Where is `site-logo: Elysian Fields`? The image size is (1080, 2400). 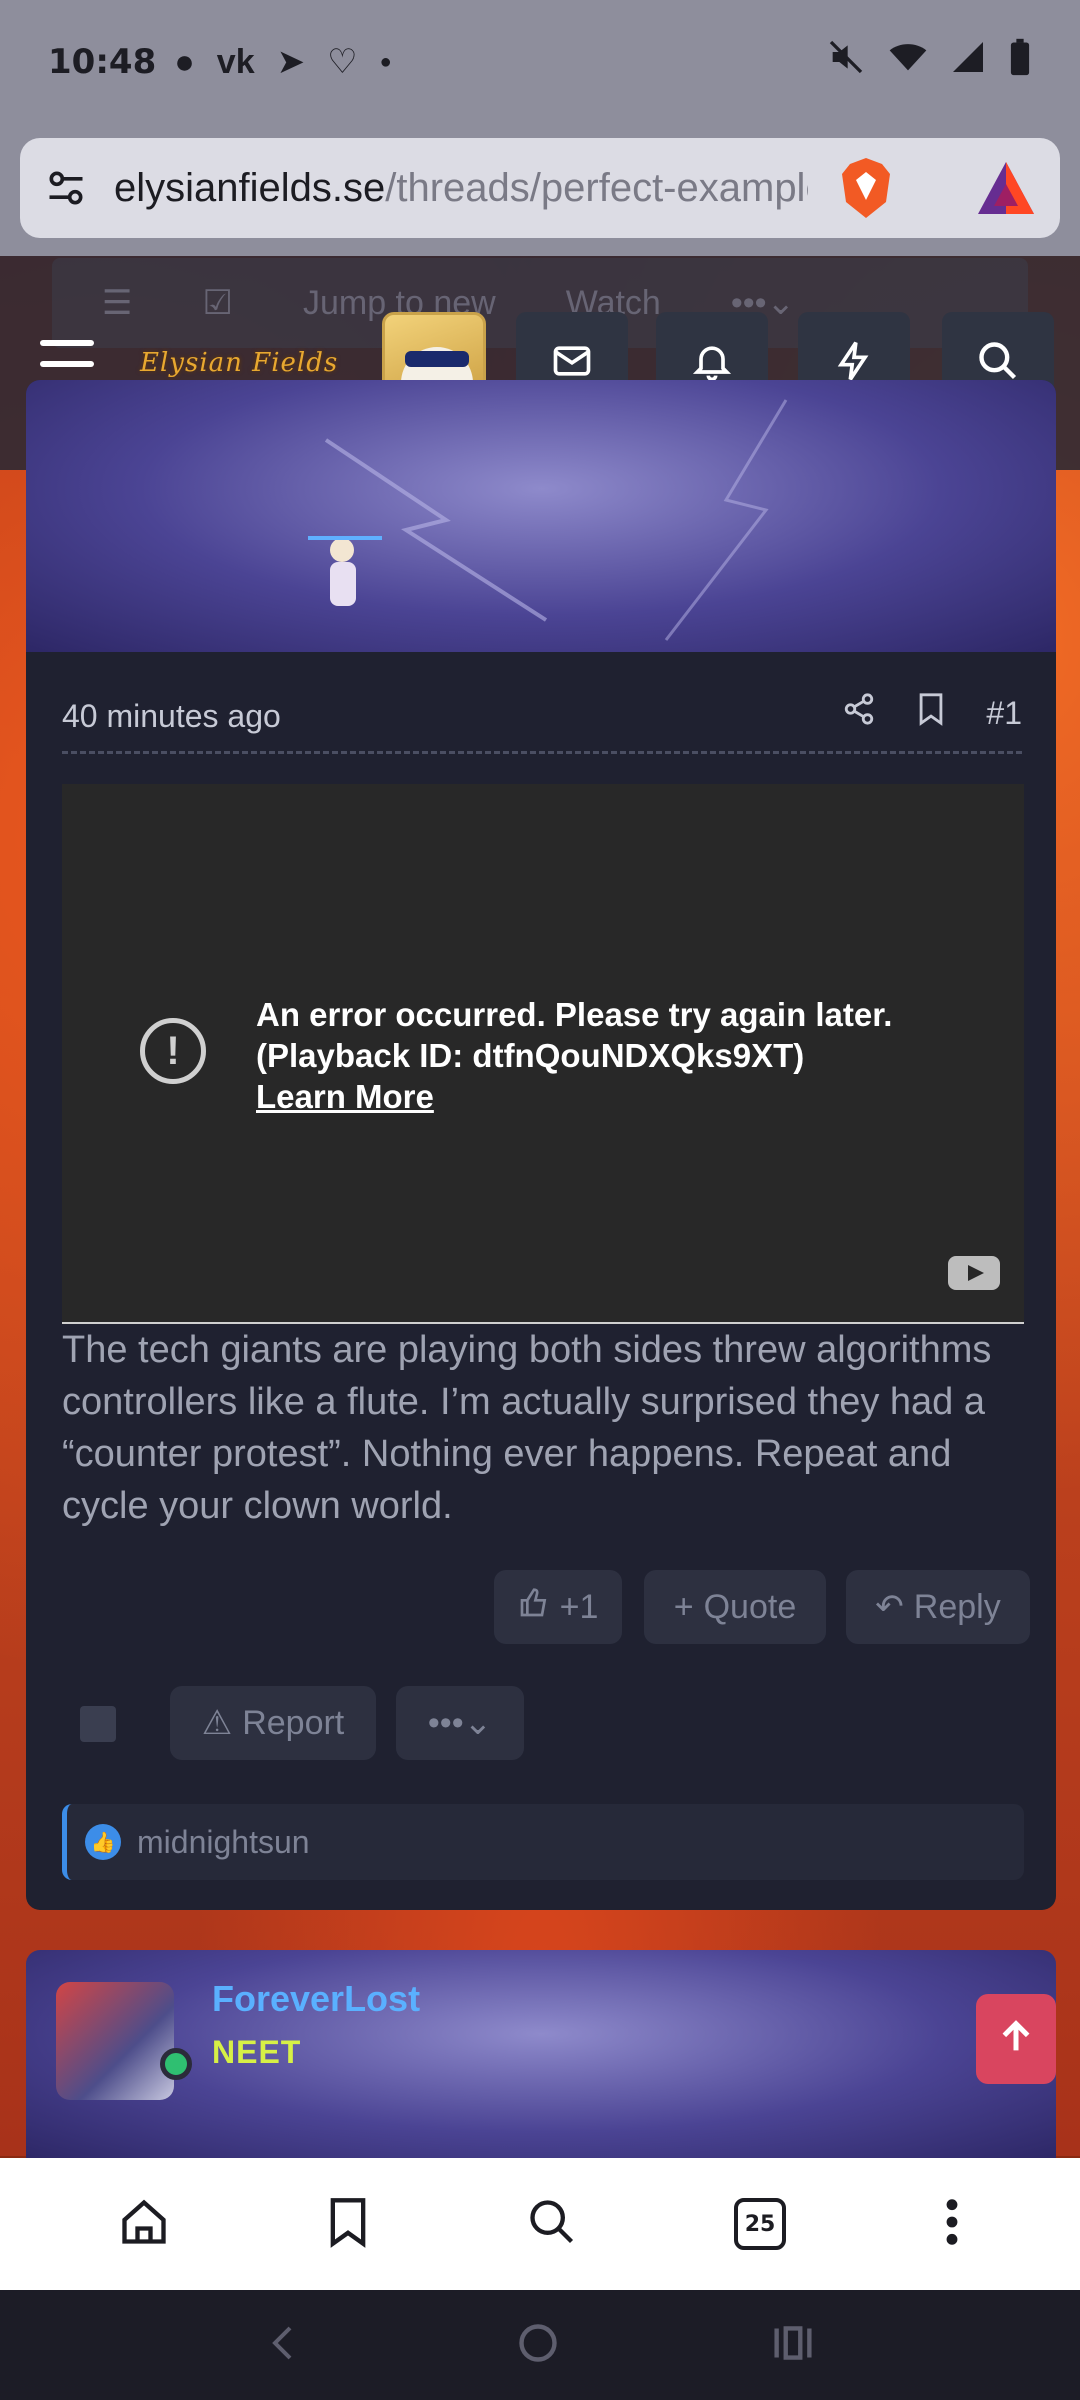 site-logo: Elysian Fields is located at coordinates (239, 363).